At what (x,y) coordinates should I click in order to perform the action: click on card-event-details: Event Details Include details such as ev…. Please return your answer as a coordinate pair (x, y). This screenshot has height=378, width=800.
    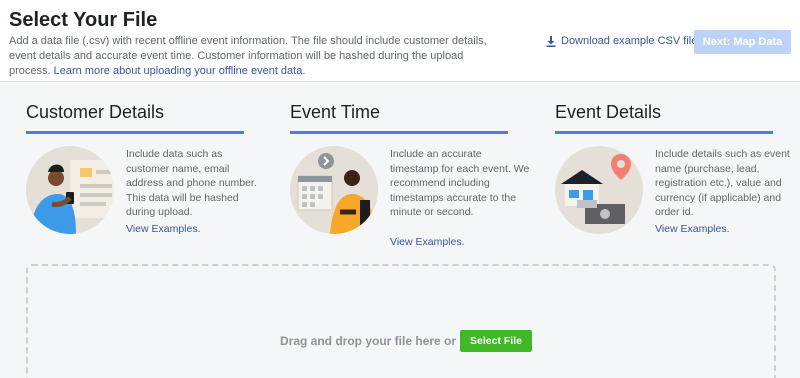
    Looking at the image, I should click on (672, 168).